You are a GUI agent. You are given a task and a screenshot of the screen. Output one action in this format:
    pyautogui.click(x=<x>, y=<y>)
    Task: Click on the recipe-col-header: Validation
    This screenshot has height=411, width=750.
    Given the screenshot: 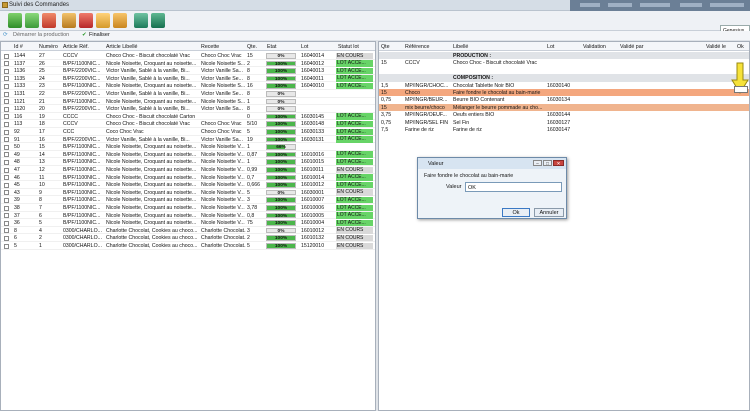 What is the action you would take?
    pyautogui.click(x=594, y=47)
    